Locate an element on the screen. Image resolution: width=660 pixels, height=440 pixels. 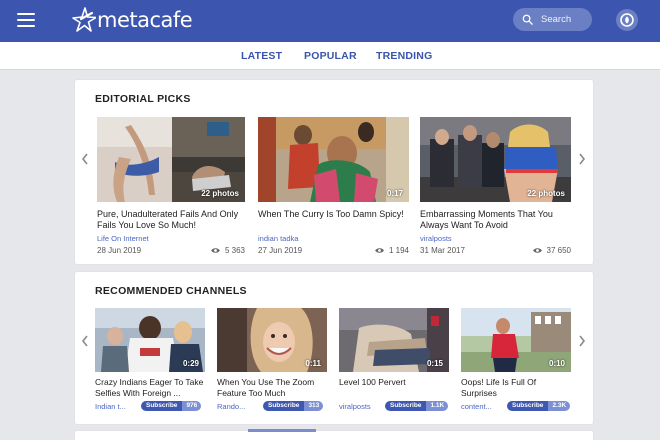
video-date: 27 Jun 2019 is located at coordinates (280, 250).